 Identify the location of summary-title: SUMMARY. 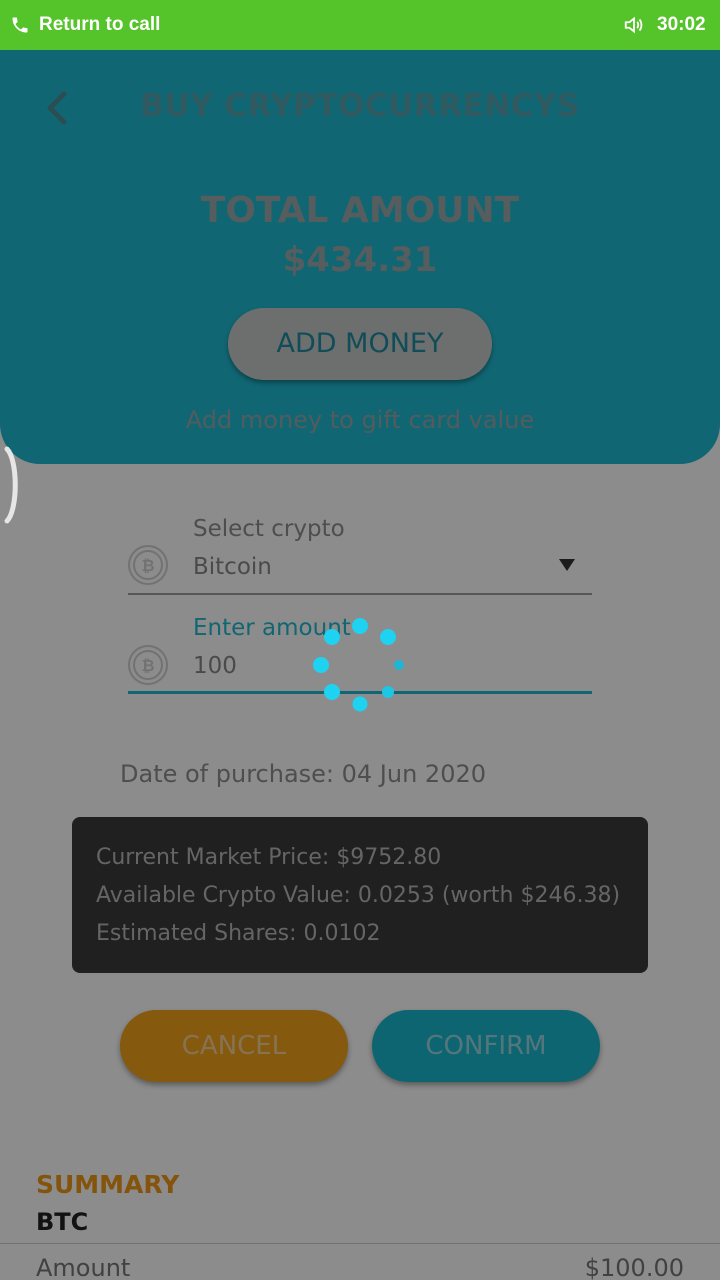
(108, 1184).